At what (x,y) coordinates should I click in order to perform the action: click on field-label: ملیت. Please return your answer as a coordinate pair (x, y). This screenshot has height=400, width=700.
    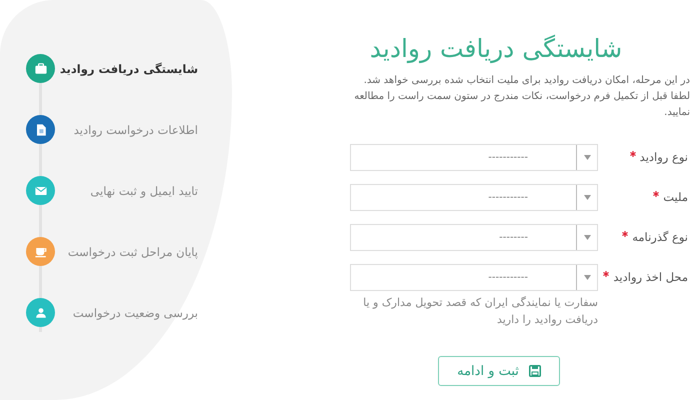
    Looking at the image, I should click on (675, 197).